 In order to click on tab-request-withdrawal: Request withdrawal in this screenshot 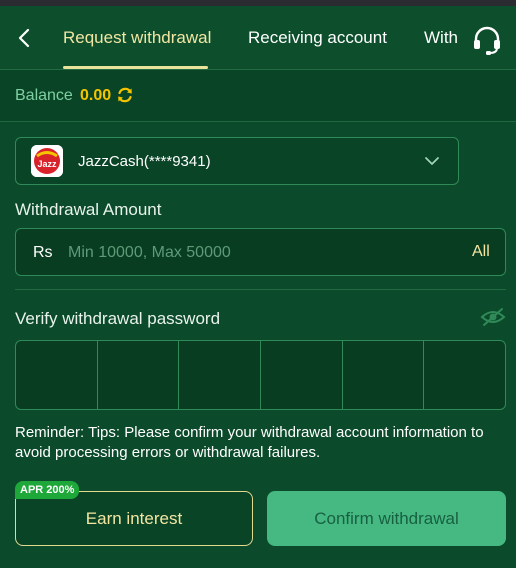, I will do `click(137, 38)`.